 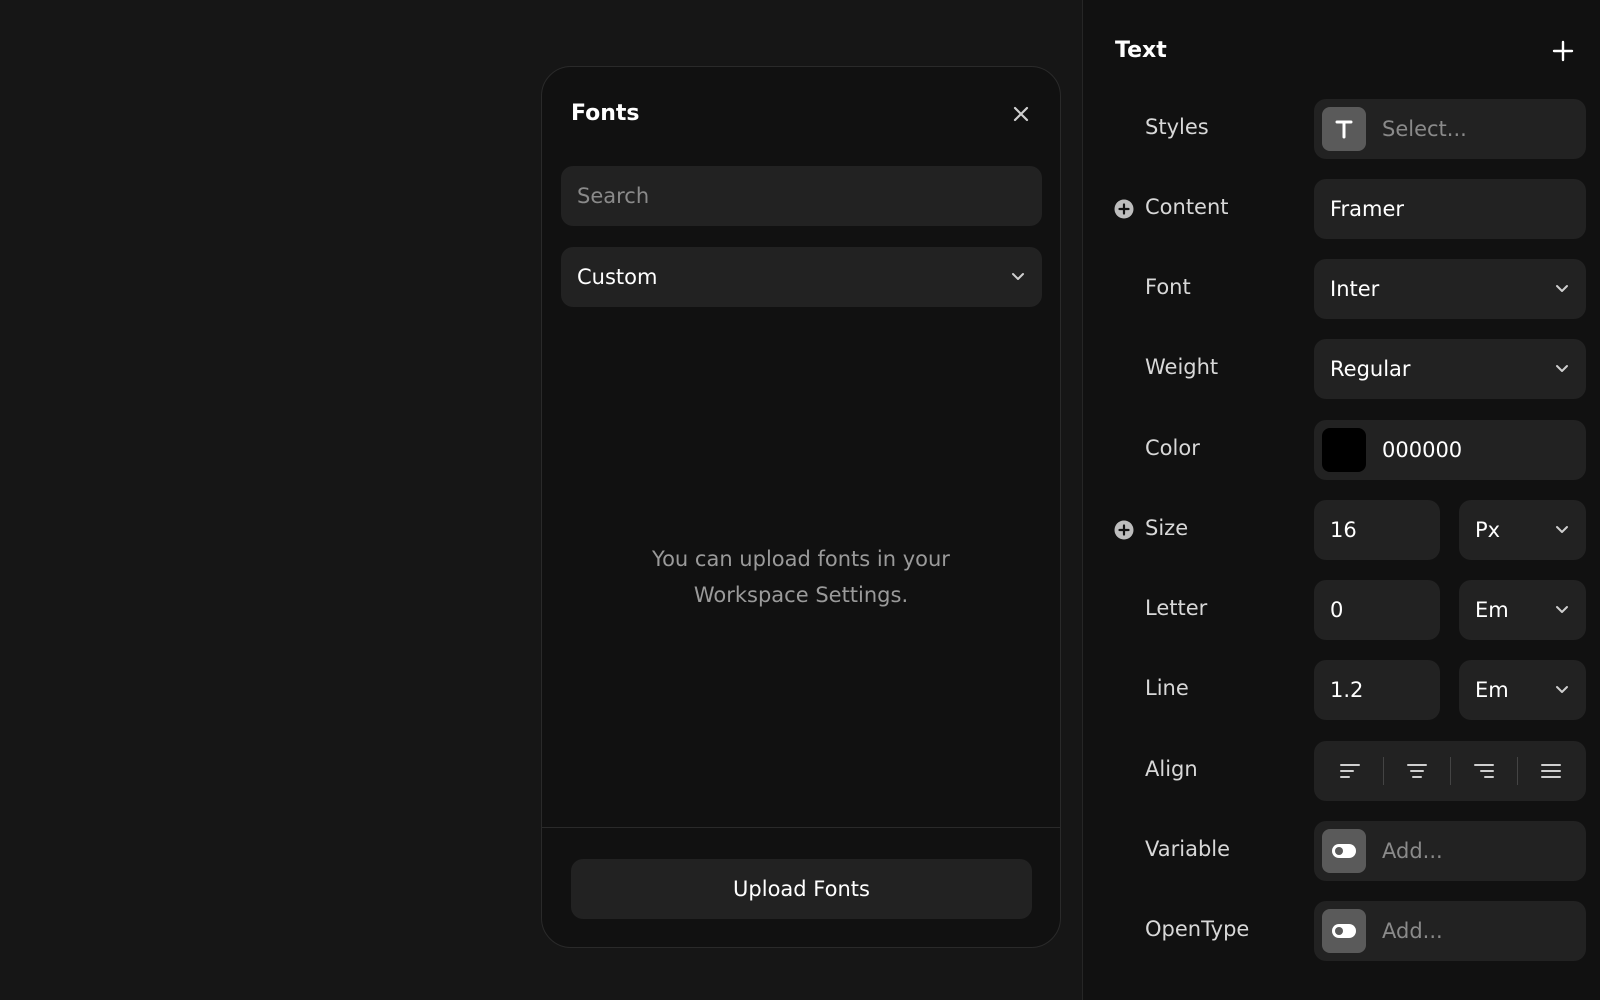 What do you see at coordinates (1522, 690) in the screenshot?
I see `line-unit-select: Em` at bounding box center [1522, 690].